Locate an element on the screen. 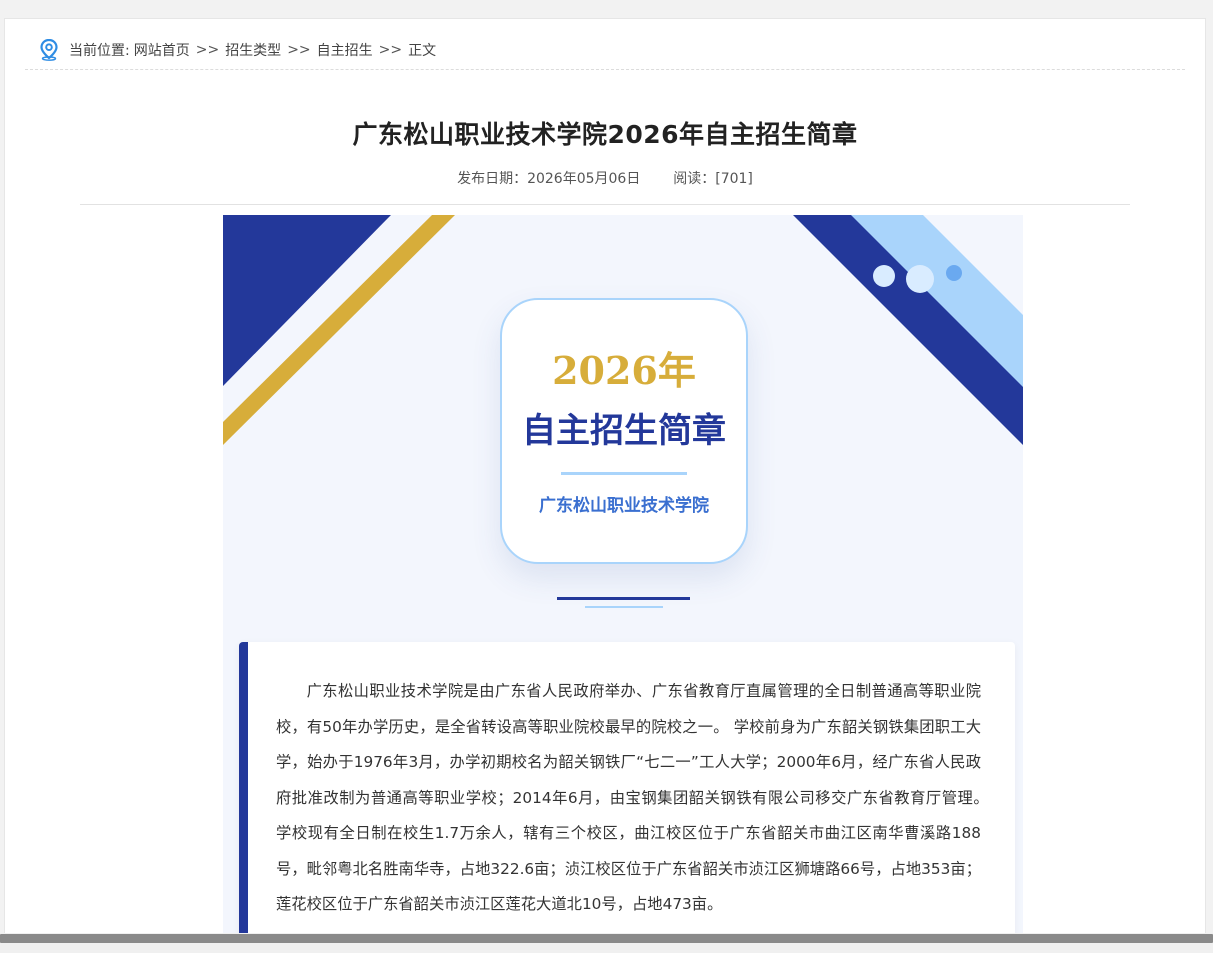 Image resolution: width=1213 pixels, height=953 pixels. publish-date: 发布日期：2026年05月06日 is located at coordinates (549, 179).